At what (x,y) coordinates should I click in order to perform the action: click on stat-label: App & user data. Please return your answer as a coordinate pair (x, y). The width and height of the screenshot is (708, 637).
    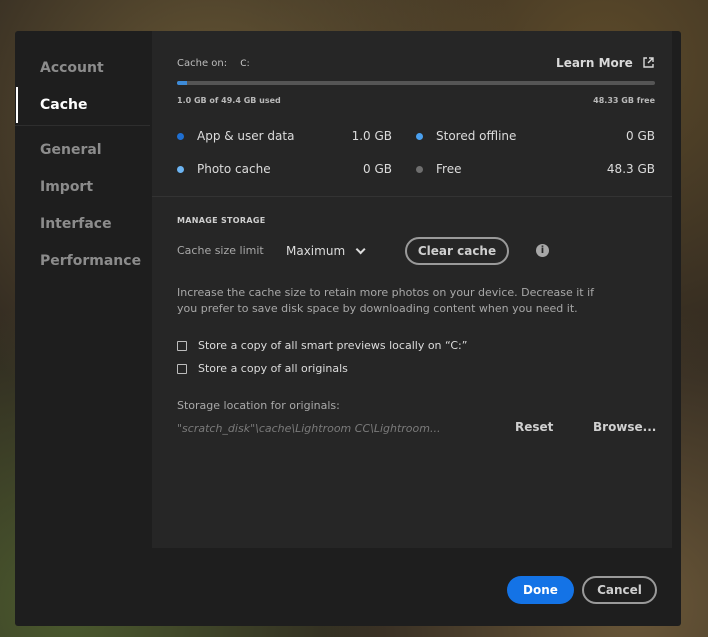
    Looking at the image, I should click on (246, 136).